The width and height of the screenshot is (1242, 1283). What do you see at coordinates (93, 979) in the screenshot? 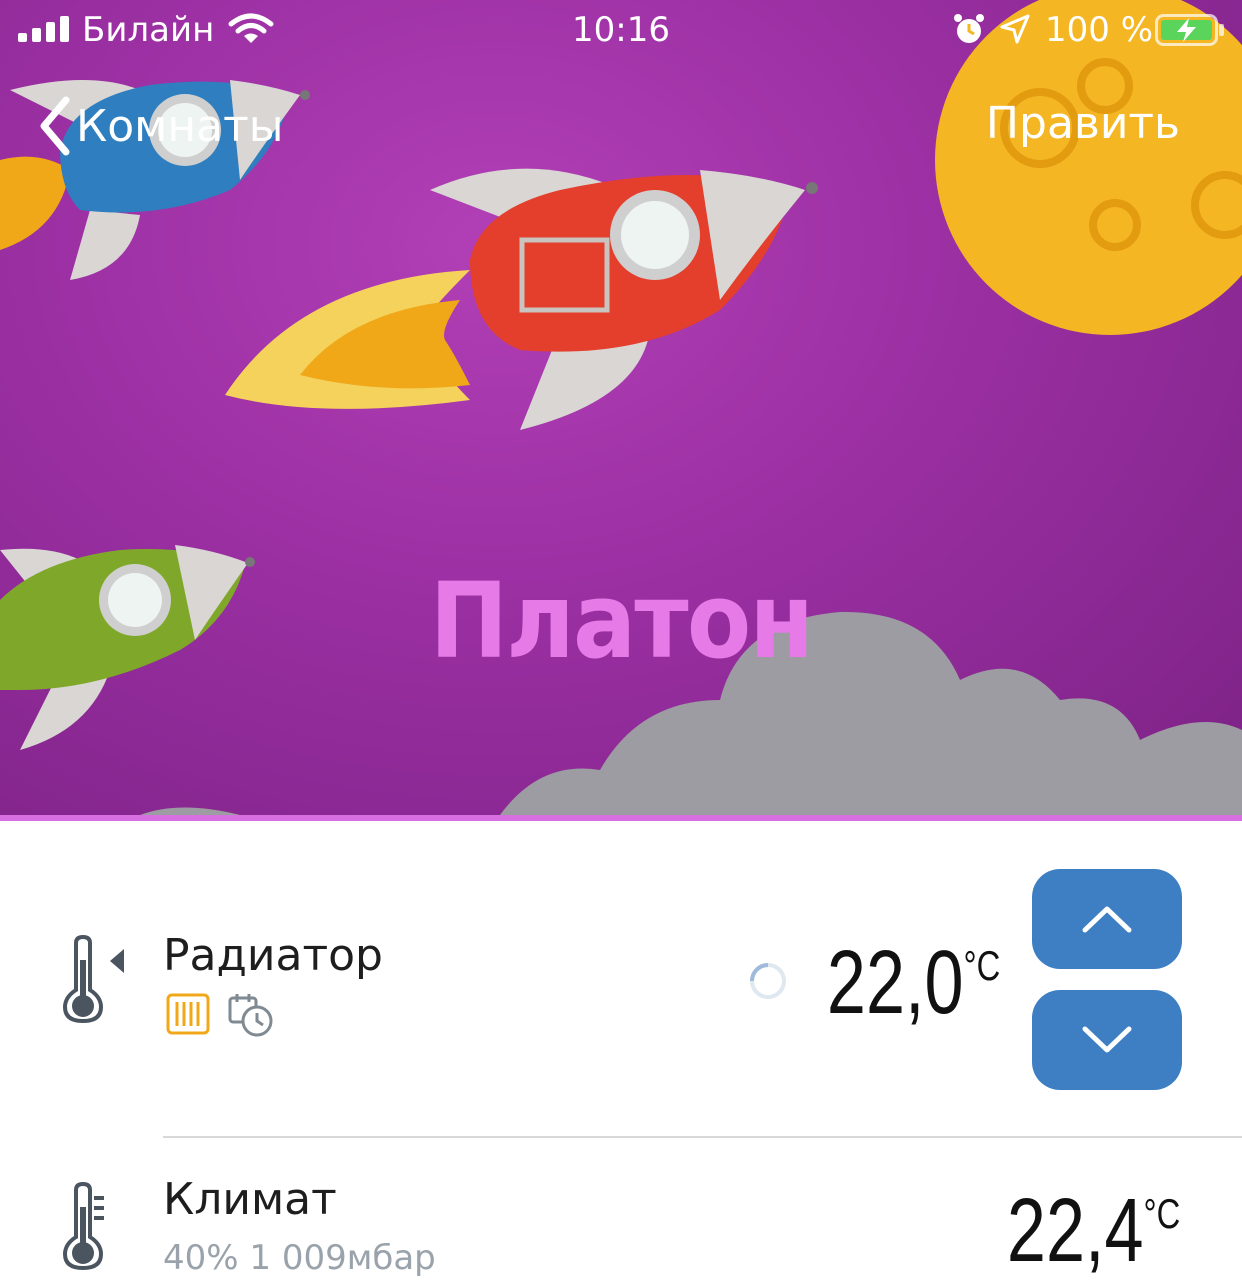
I see `thermostat-icon` at bounding box center [93, 979].